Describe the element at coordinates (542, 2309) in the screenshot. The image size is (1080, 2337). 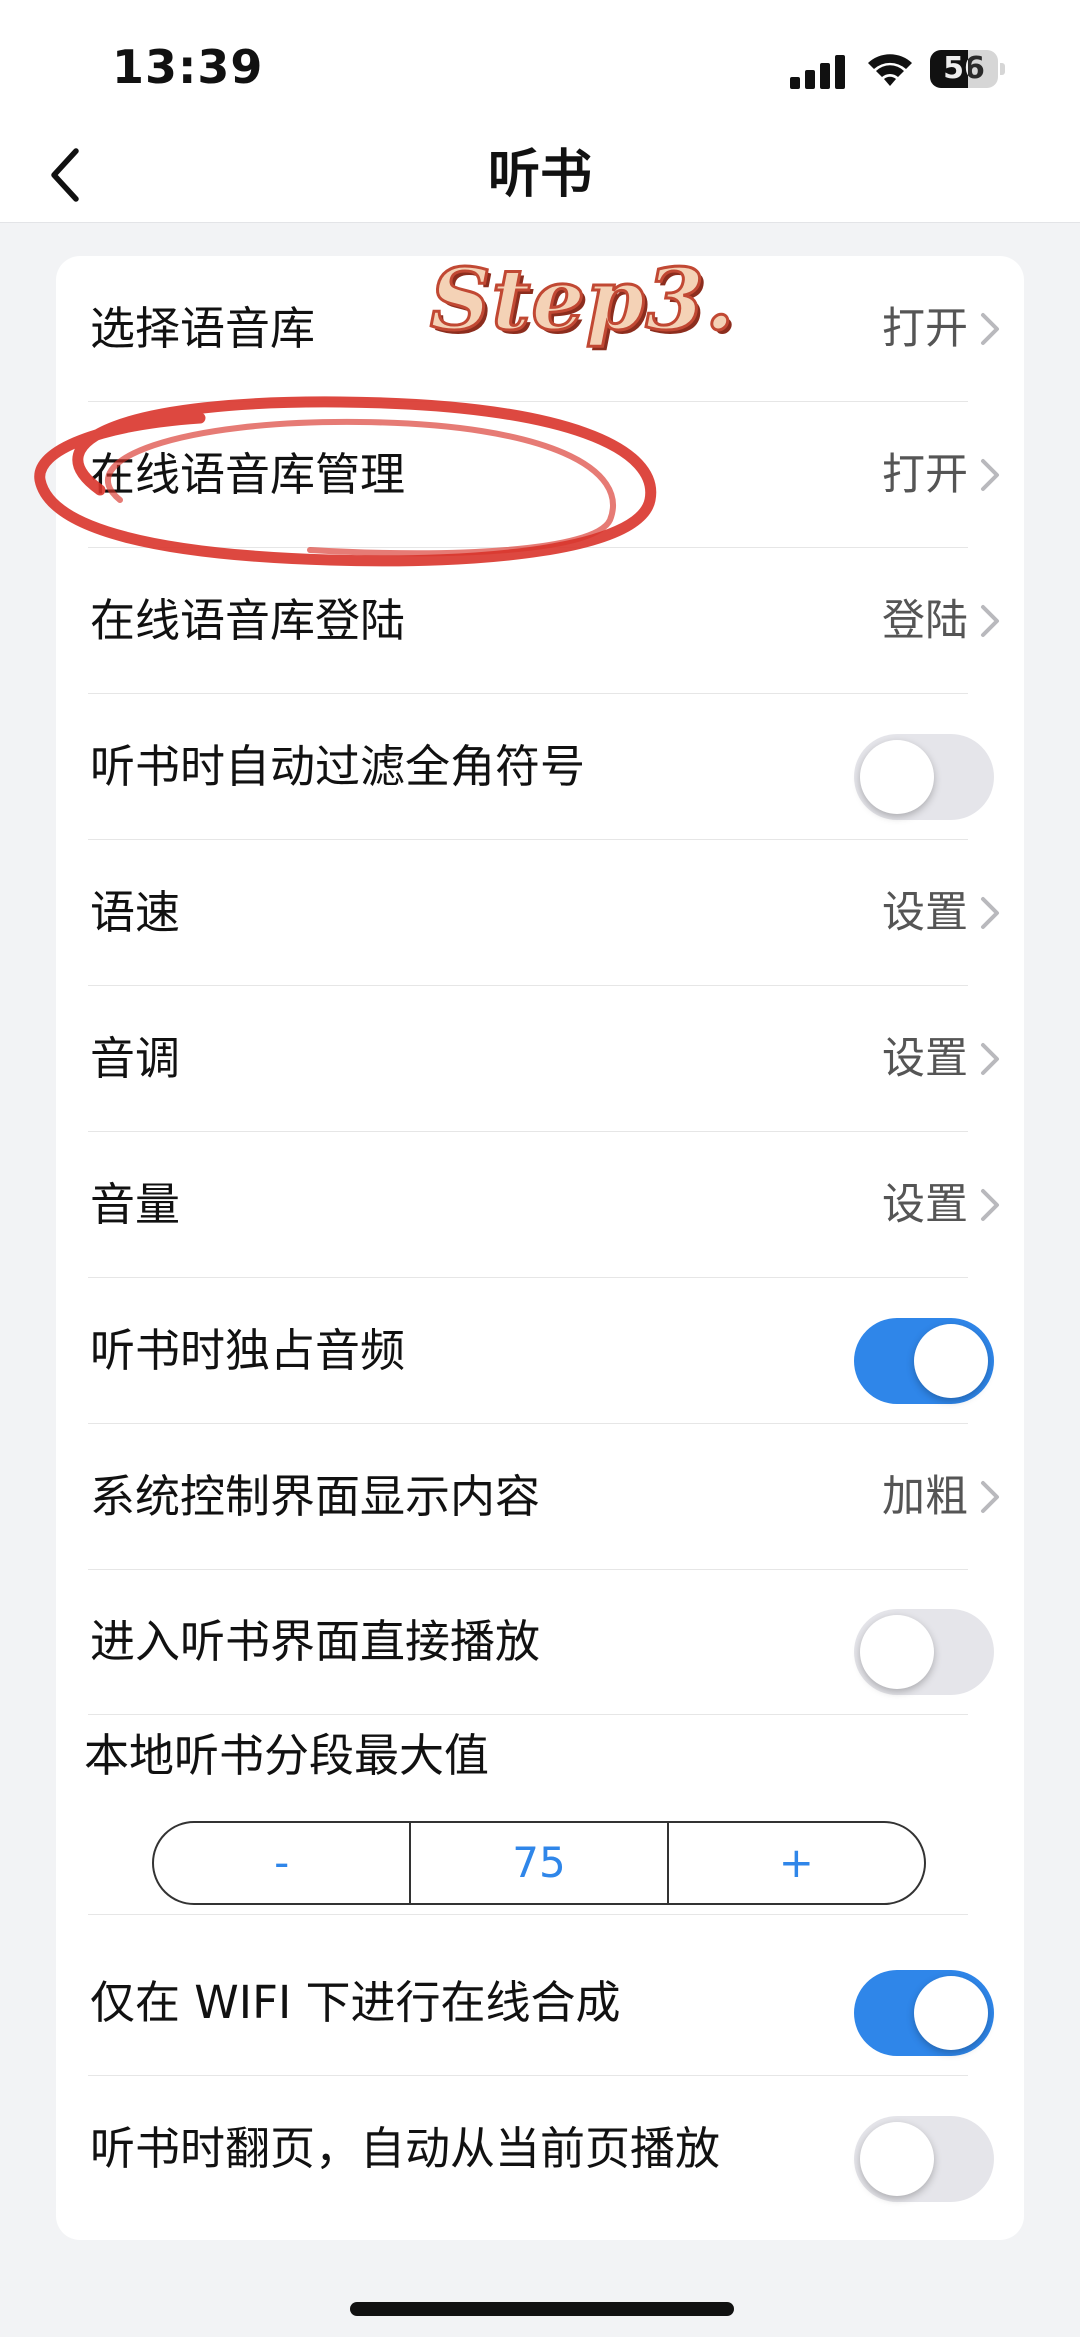
I see `home-indicator` at that location.